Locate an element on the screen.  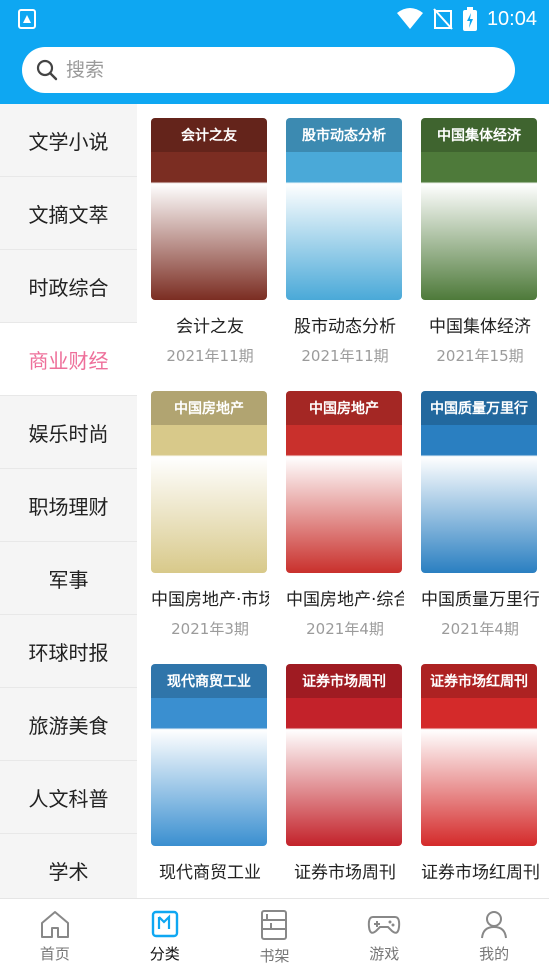
tab-home: 首页 is located at coordinates (55, 937).